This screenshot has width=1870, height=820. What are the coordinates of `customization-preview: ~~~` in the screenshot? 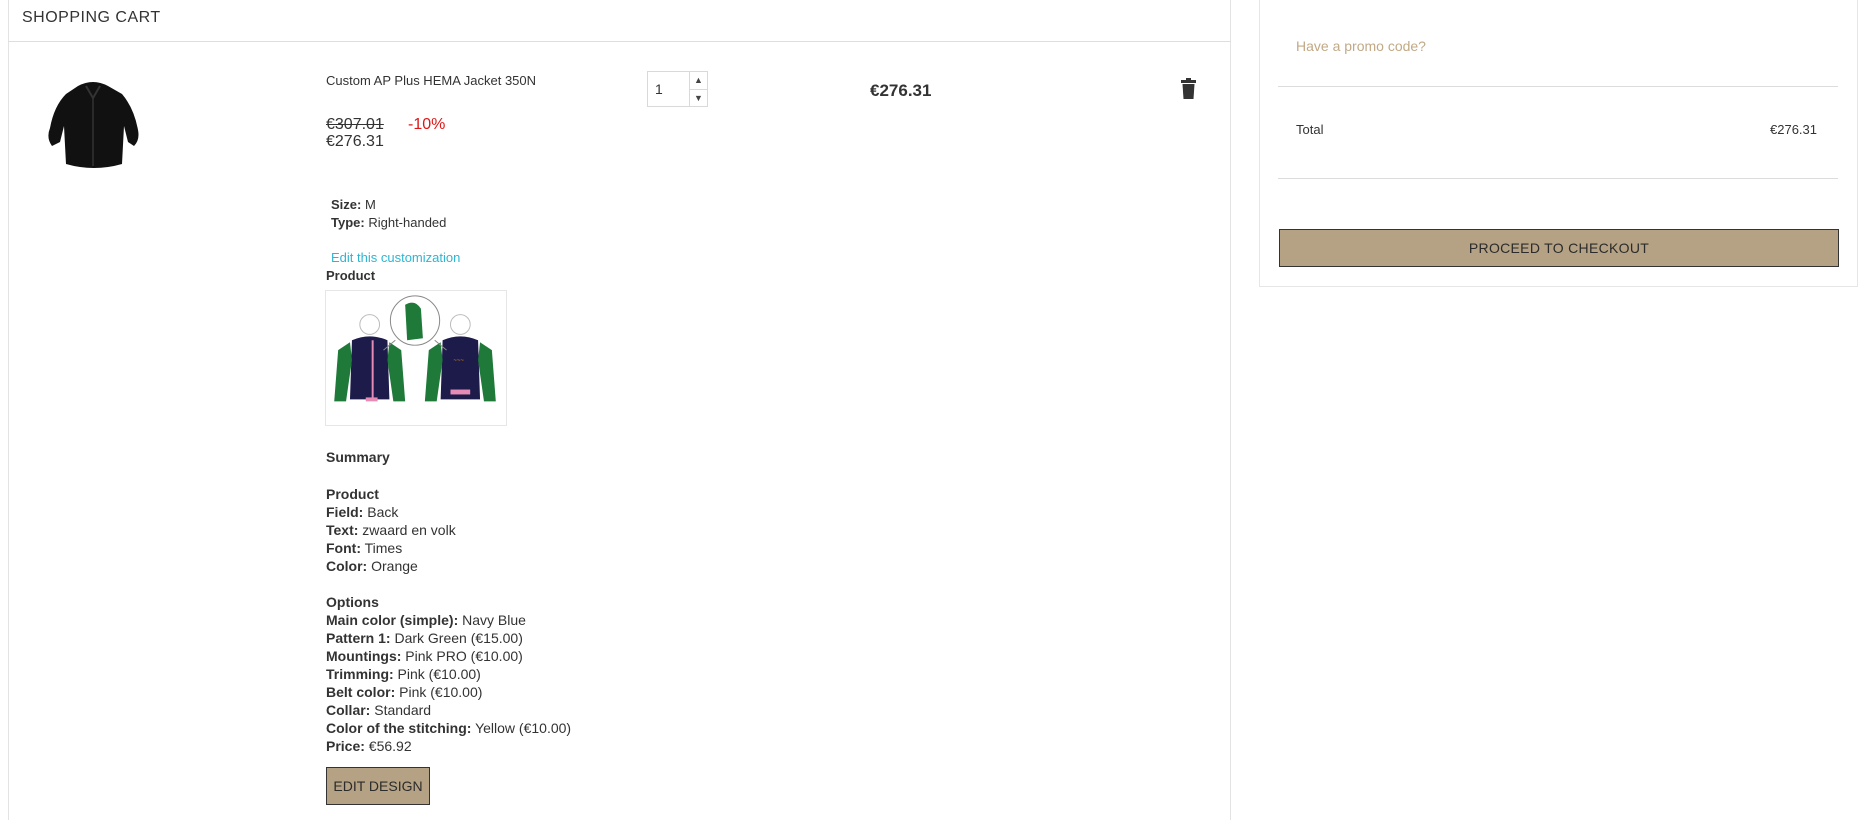 It's located at (416, 358).